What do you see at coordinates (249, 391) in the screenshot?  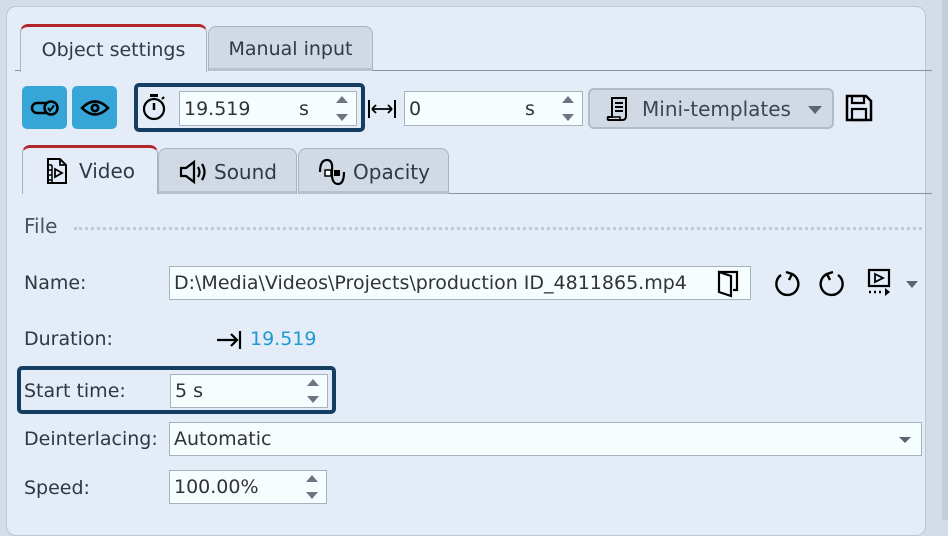 I see `start-time-input: 5 s` at bounding box center [249, 391].